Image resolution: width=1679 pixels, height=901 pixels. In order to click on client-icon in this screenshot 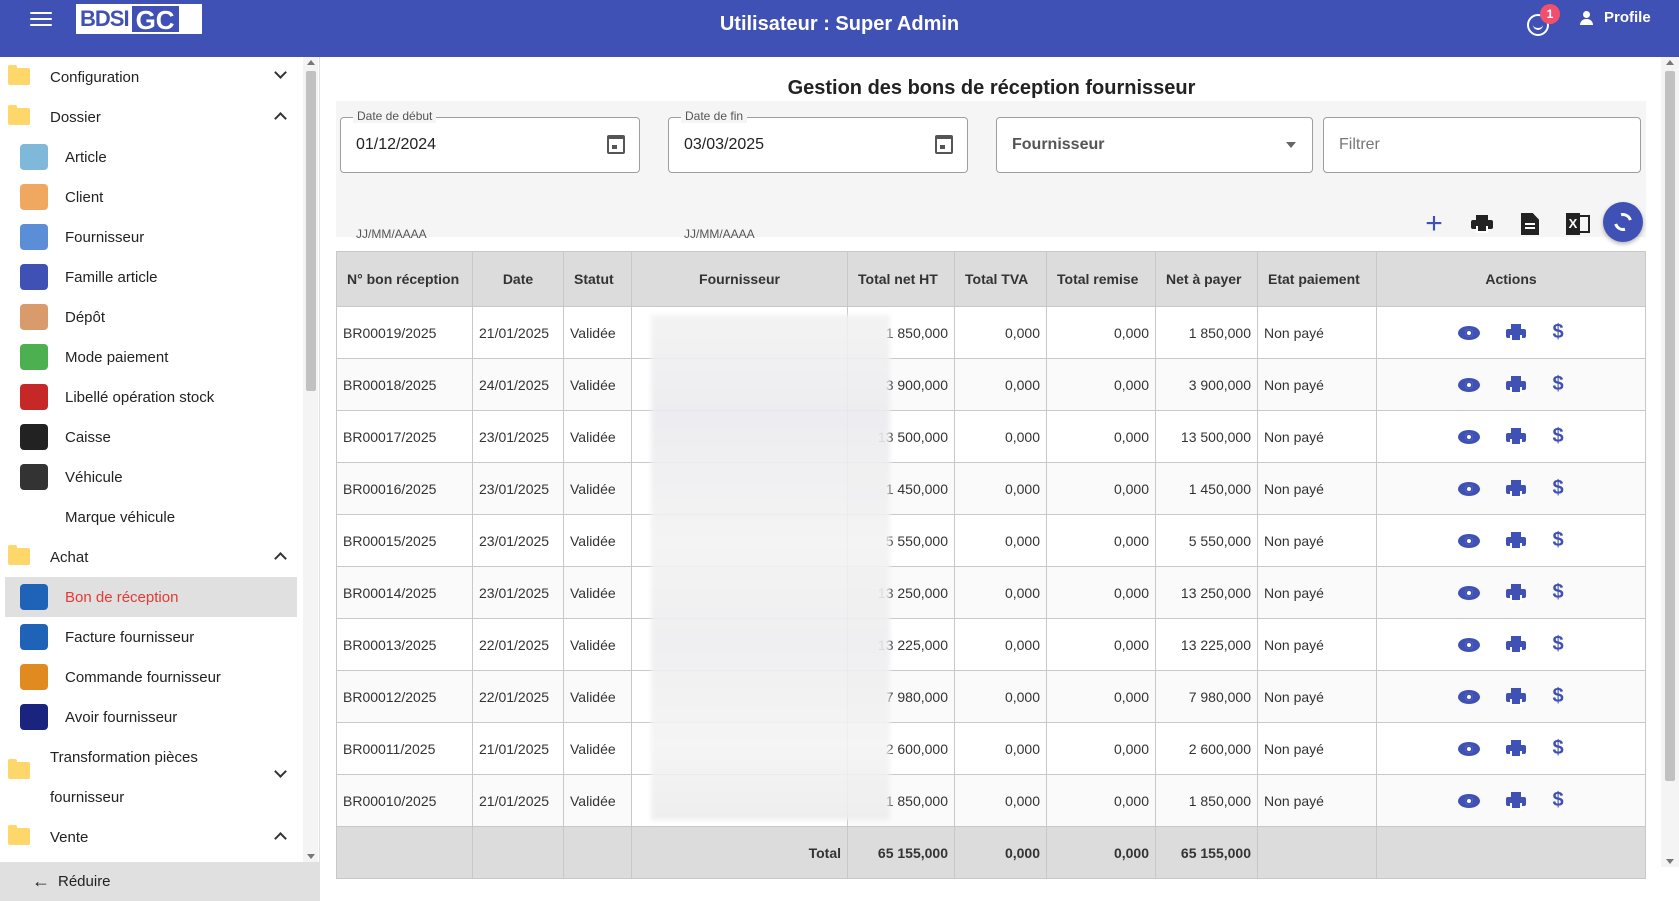, I will do `click(34, 197)`.